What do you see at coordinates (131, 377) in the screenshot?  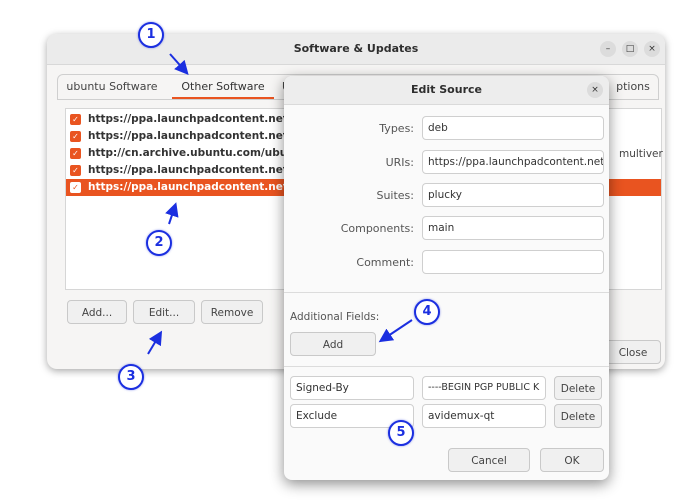 I see `callout-3: 3` at bounding box center [131, 377].